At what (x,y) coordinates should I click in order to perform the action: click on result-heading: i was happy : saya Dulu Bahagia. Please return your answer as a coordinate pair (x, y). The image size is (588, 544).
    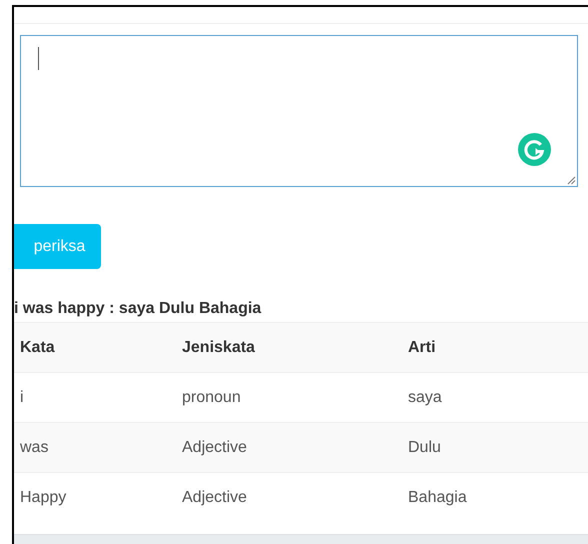
    Looking at the image, I should click on (138, 309).